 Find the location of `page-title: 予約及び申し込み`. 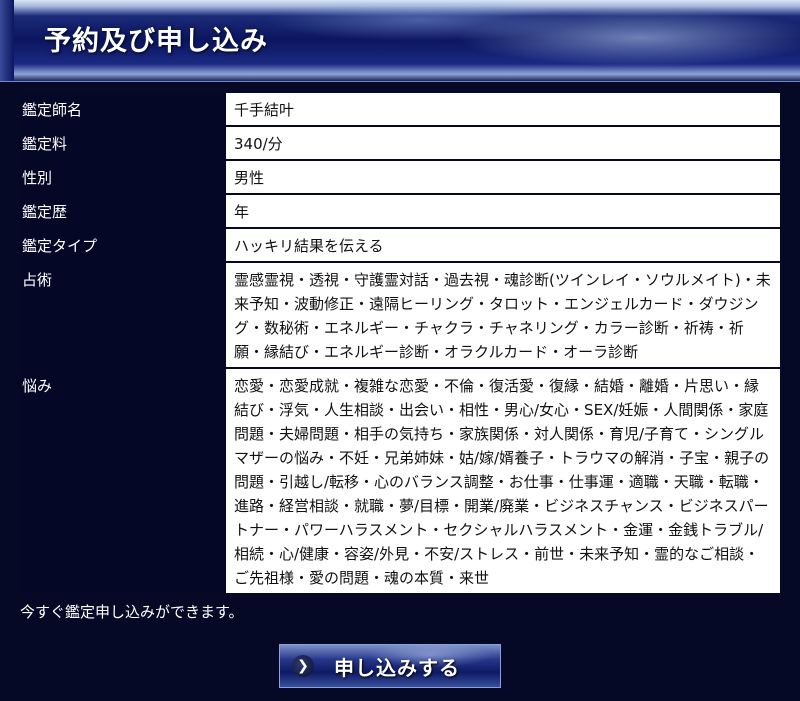

page-title: 予約及び申し込み is located at coordinates (156, 41).